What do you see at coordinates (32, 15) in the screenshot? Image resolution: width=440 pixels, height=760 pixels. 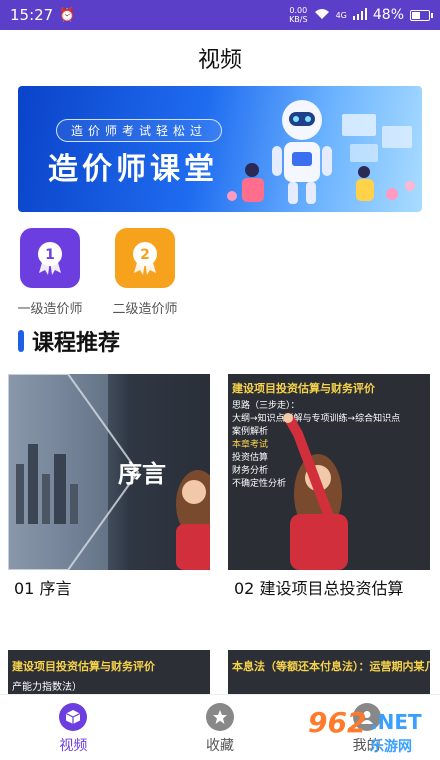 I see `status-time: 15:27` at bounding box center [32, 15].